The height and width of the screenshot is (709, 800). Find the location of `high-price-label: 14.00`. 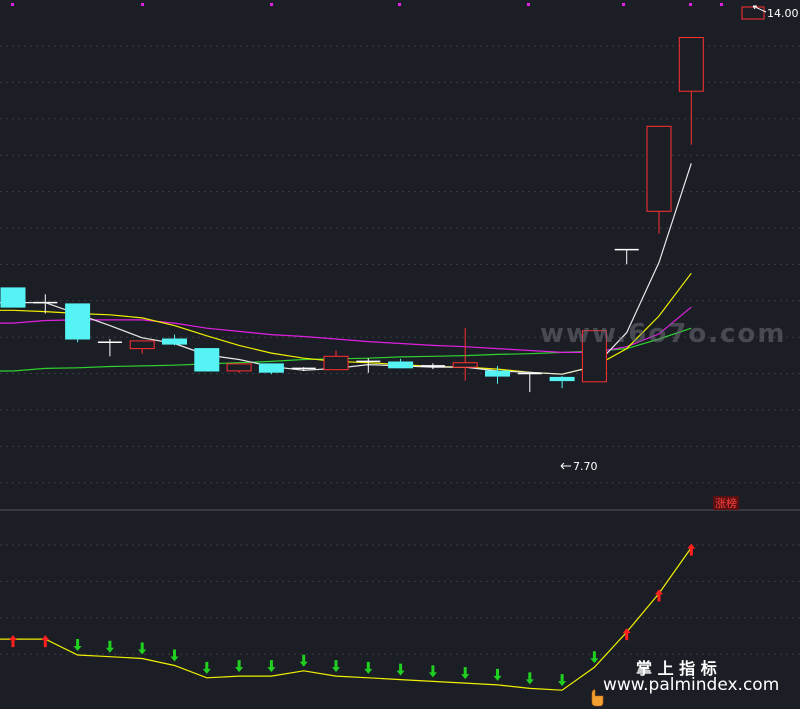

high-price-label: 14.00 is located at coordinates (783, 13).